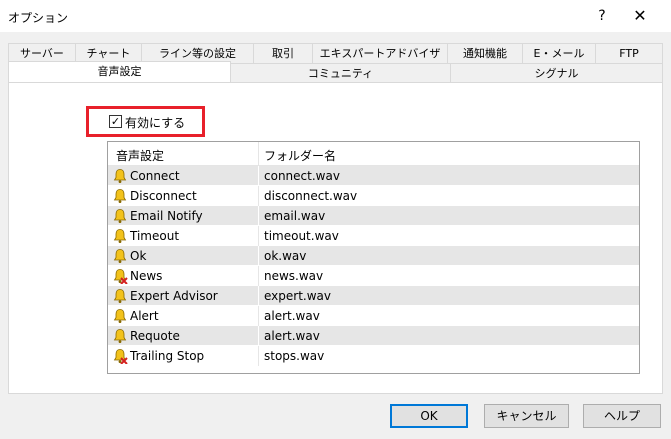 The image size is (671, 439). Describe the element at coordinates (163, 196) in the screenshot. I see `event-name: Disconnect` at that location.